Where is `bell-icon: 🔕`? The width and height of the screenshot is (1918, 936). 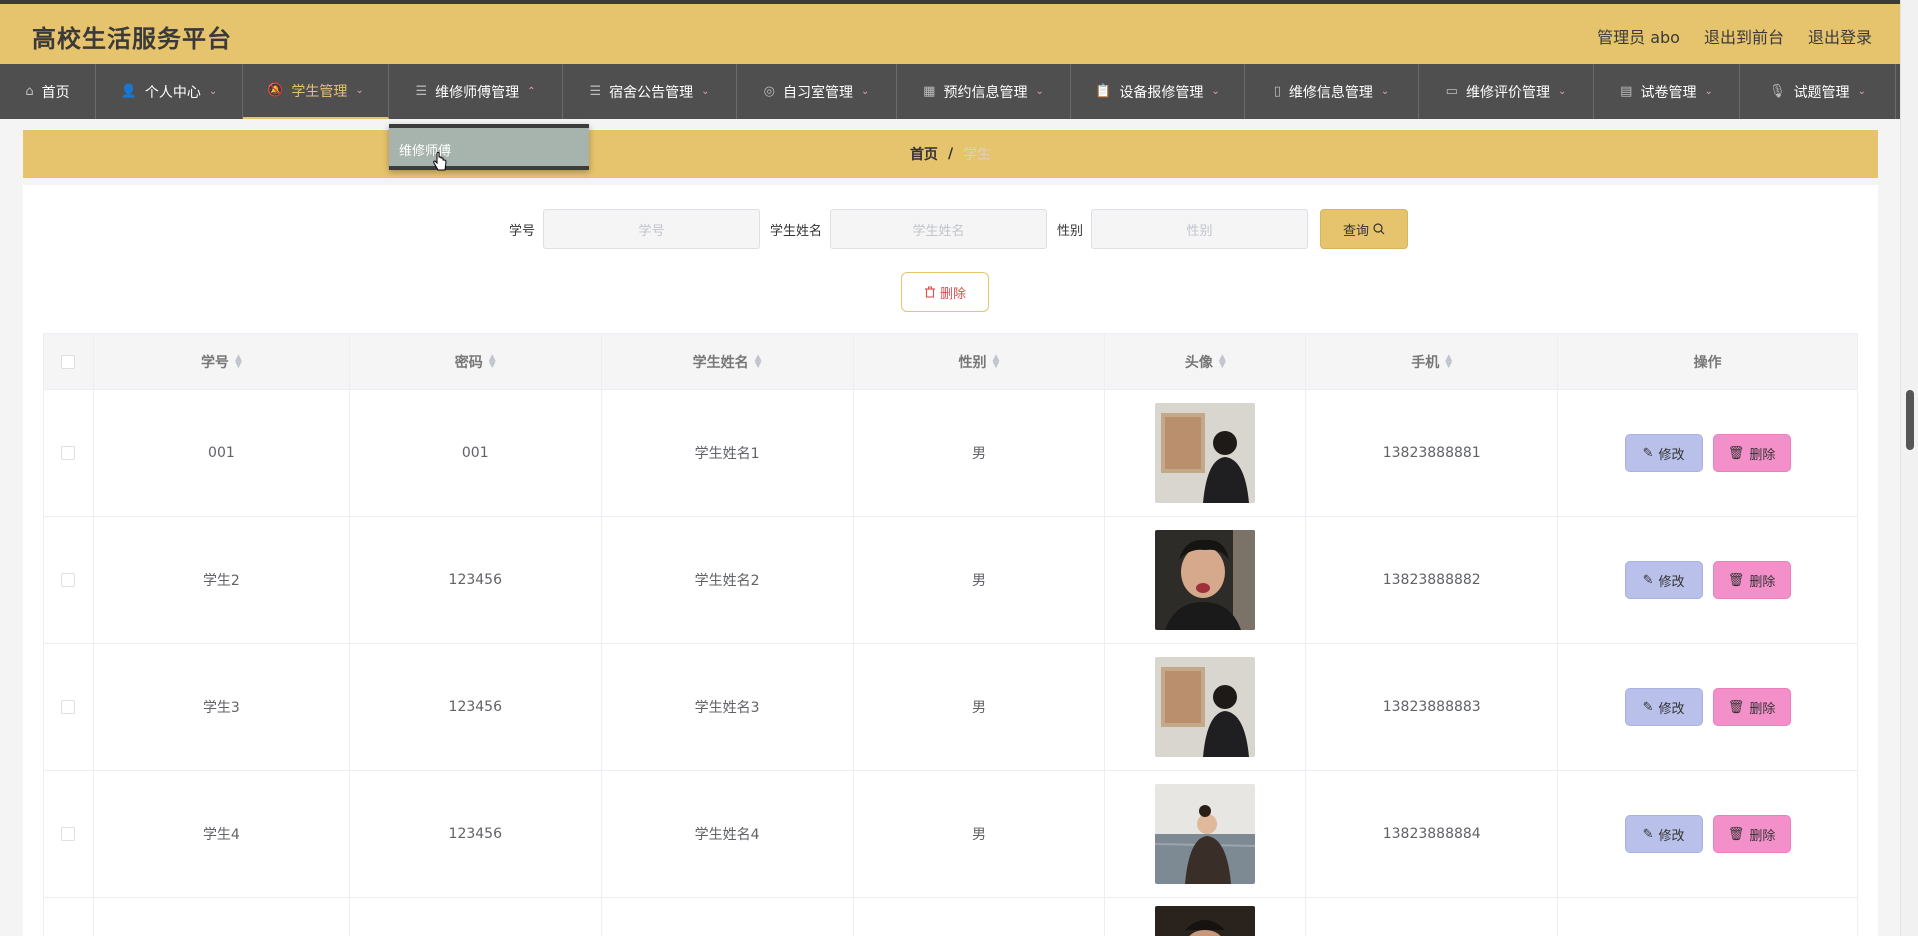
bell-icon: 🔕 is located at coordinates (275, 90).